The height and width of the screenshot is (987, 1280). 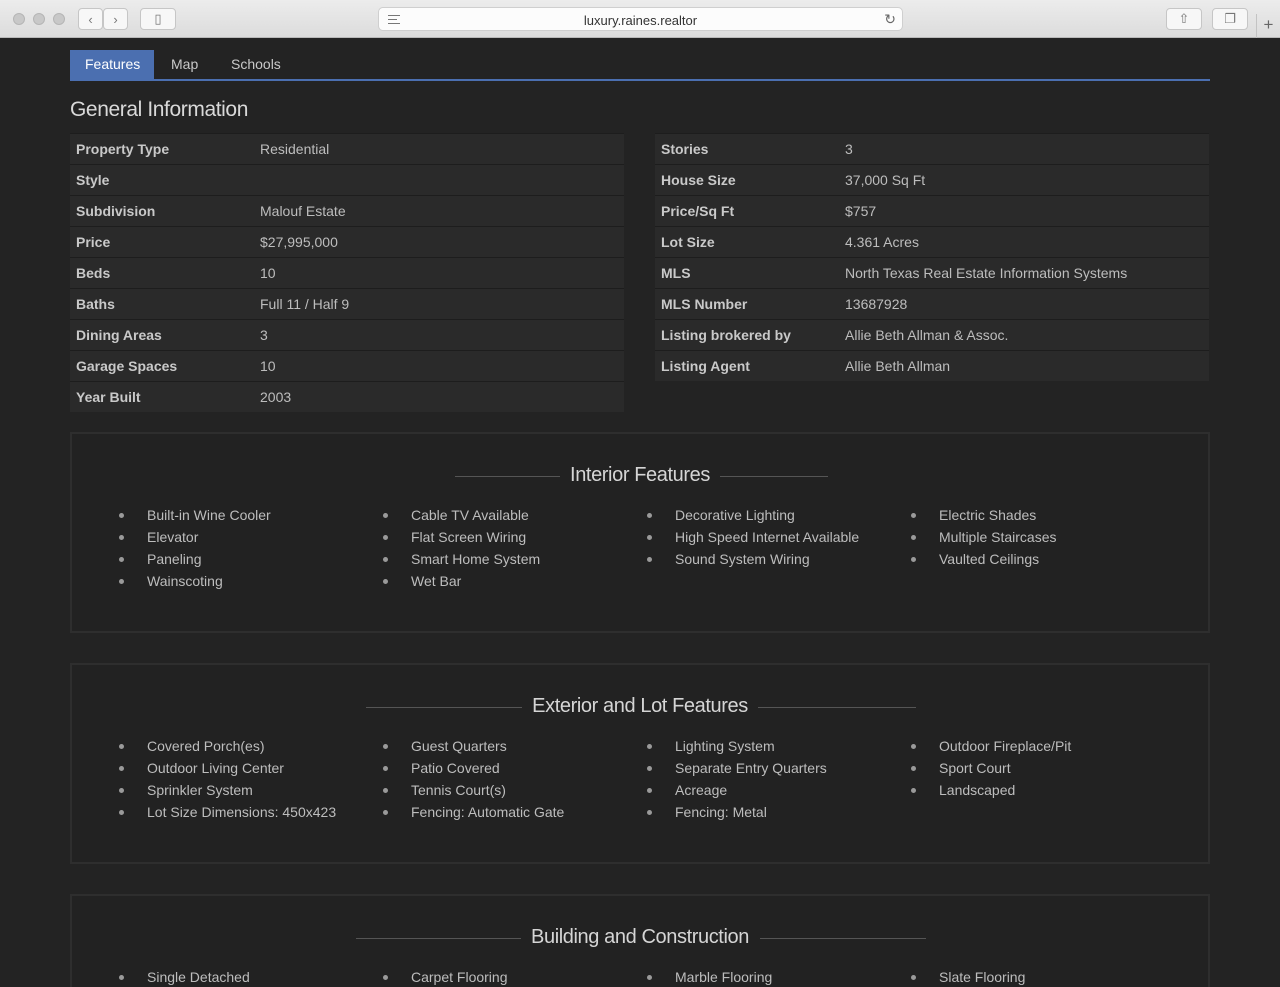 I want to click on building-features-col-1: Single Detached, so click(x=183, y=976).